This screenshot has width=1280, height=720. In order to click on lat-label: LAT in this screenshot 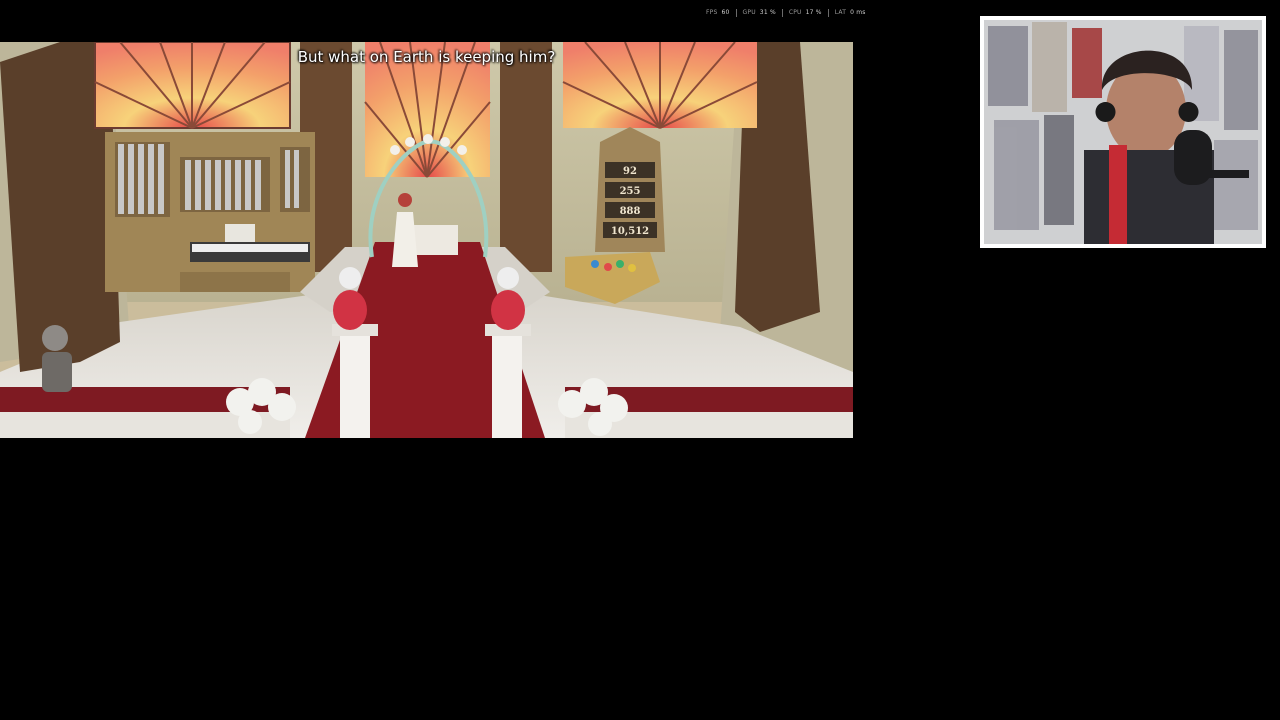, I will do `click(840, 12)`.